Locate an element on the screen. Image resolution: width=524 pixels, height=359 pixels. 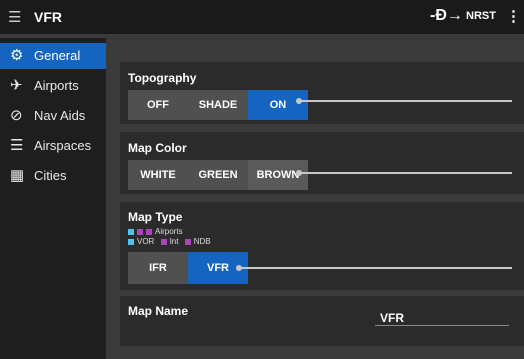
topography-leader-line is located at coordinates (405, 101).